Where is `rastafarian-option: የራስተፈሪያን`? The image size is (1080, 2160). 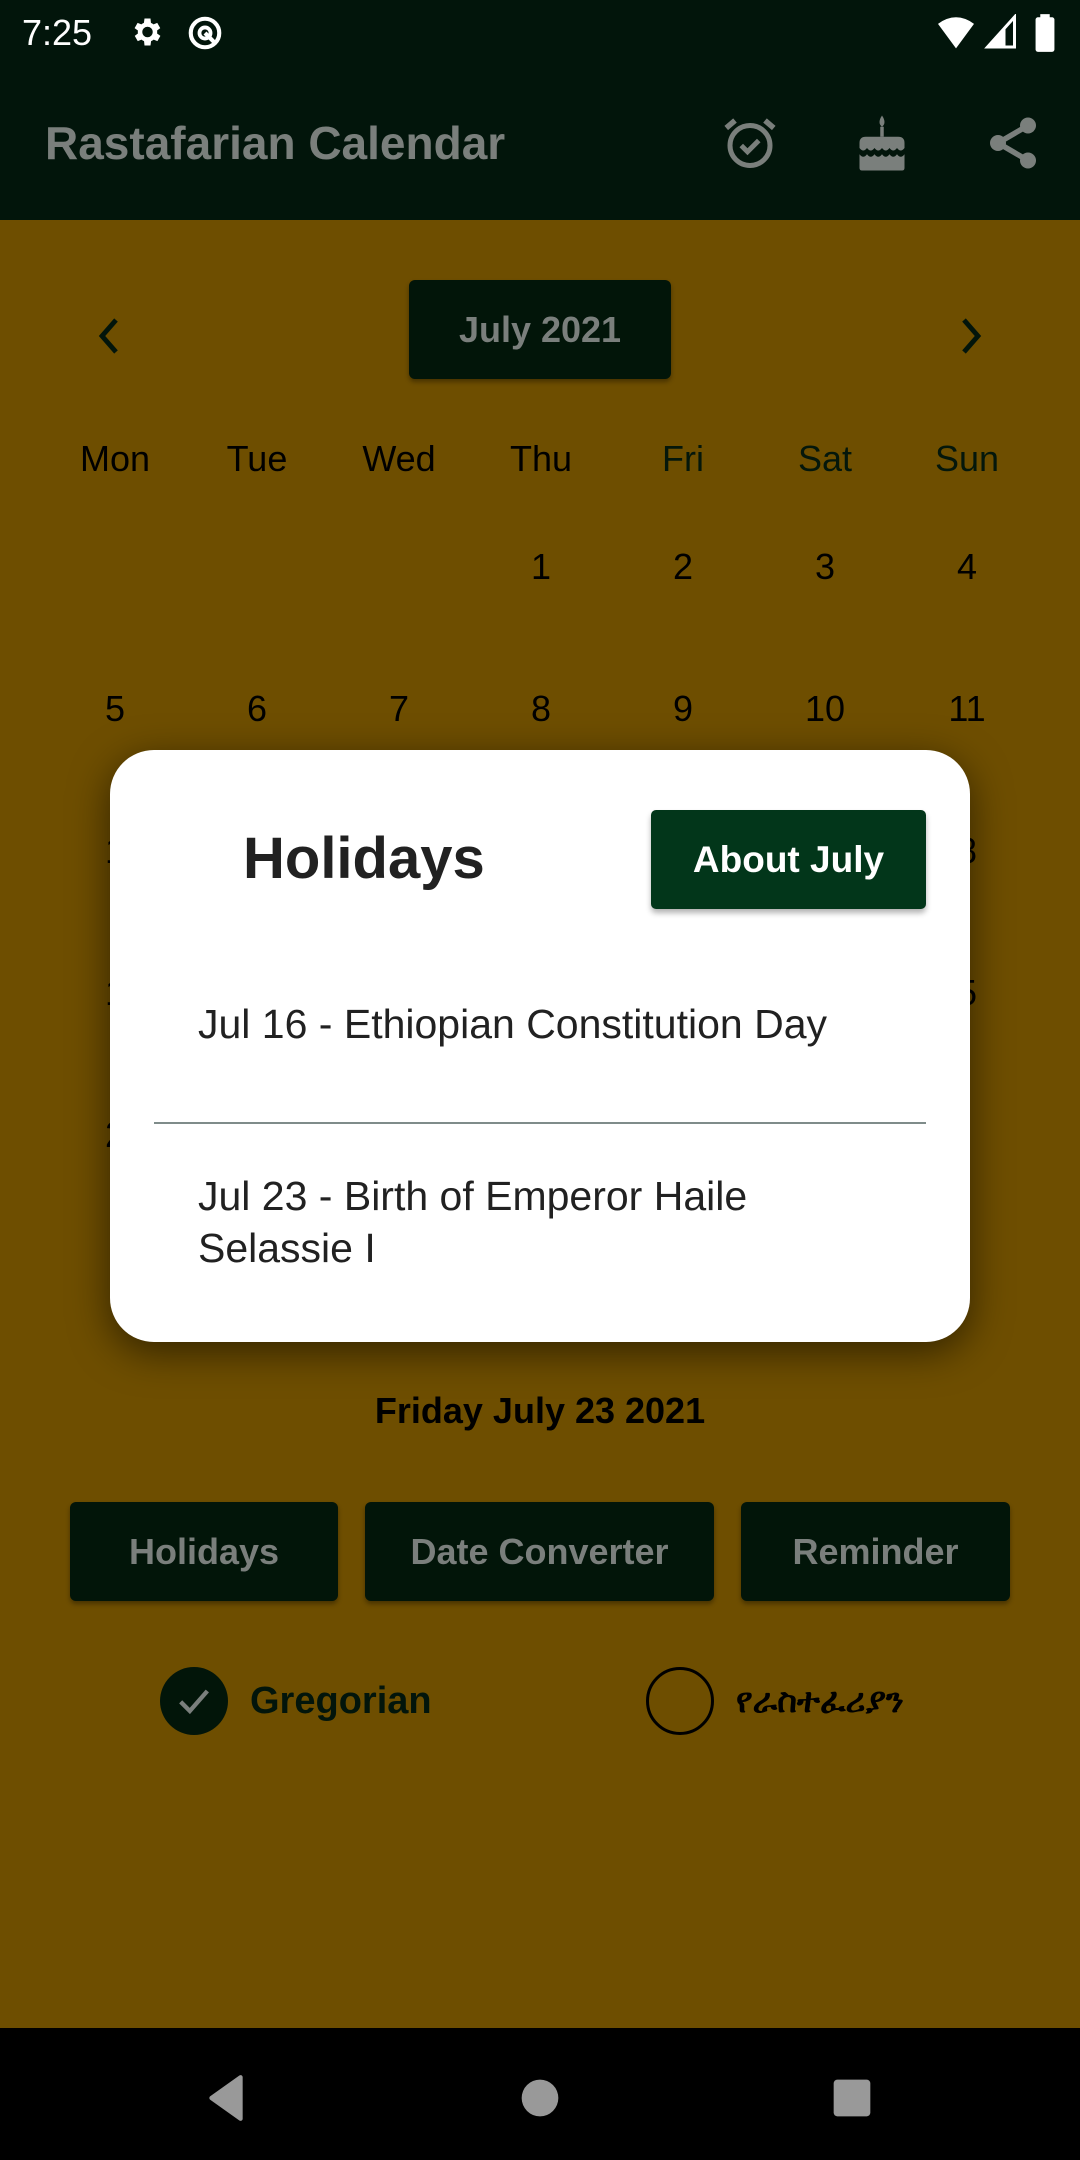 rastafarian-option: የራስተፈሪያን is located at coordinates (775, 1701).